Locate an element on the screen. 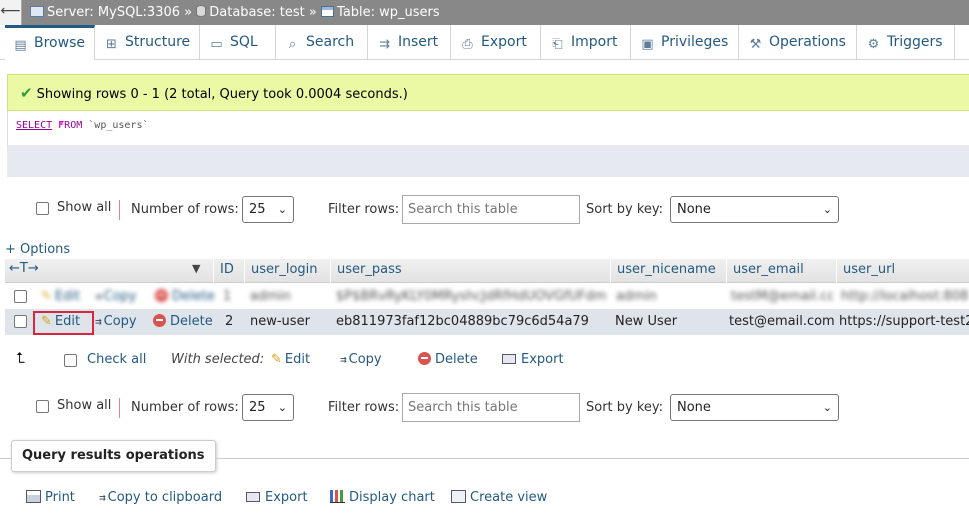 The height and width of the screenshot is (518, 969). cell-user-email: testM@email.com is located at coordinates (782, 296).